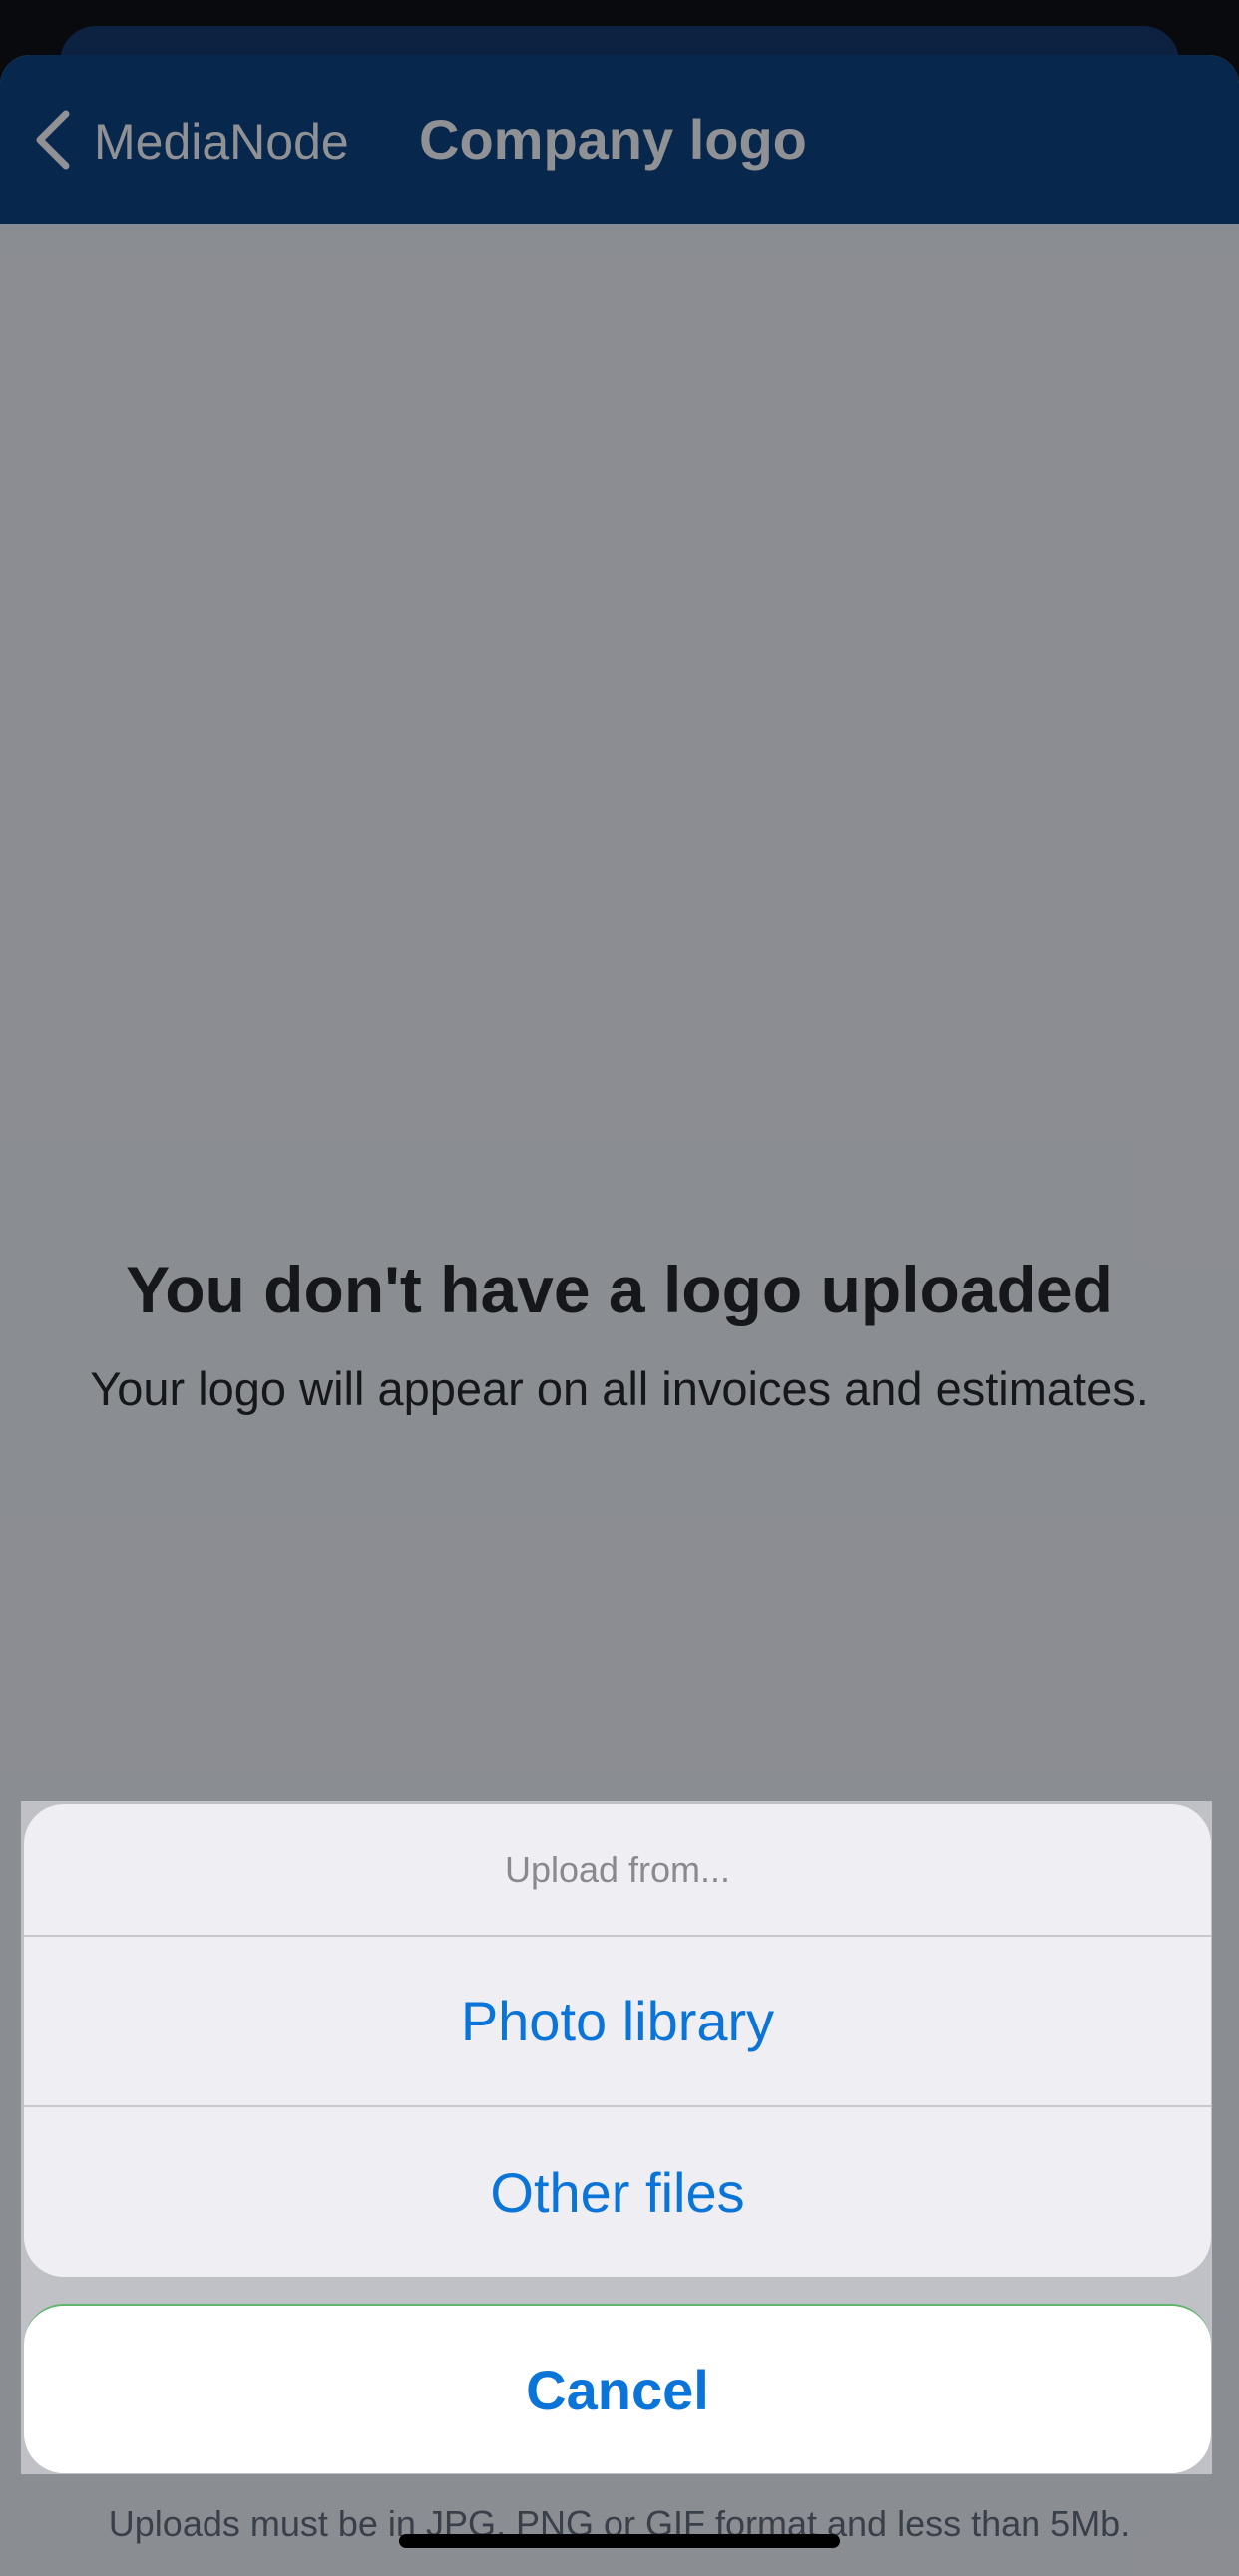 Image resolution: width=1239 pixels, height=2576 pixels. What do you see at coordinates (617, 2022) in the screenshot?
I see `photo-library-option: Photo library` at bounding box center [617, 2022].